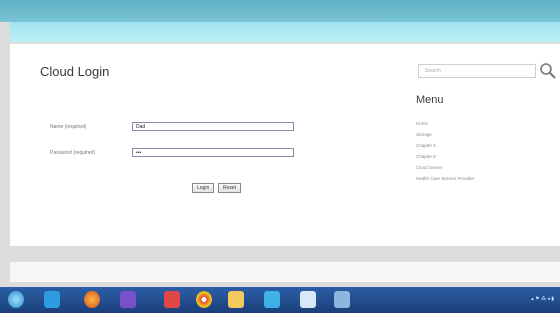 The width and height of the screenshot is (560, 313). Describe the element at coordinates (430, 100) in the screenshot. I see `menu-heading: Menu` at that location.